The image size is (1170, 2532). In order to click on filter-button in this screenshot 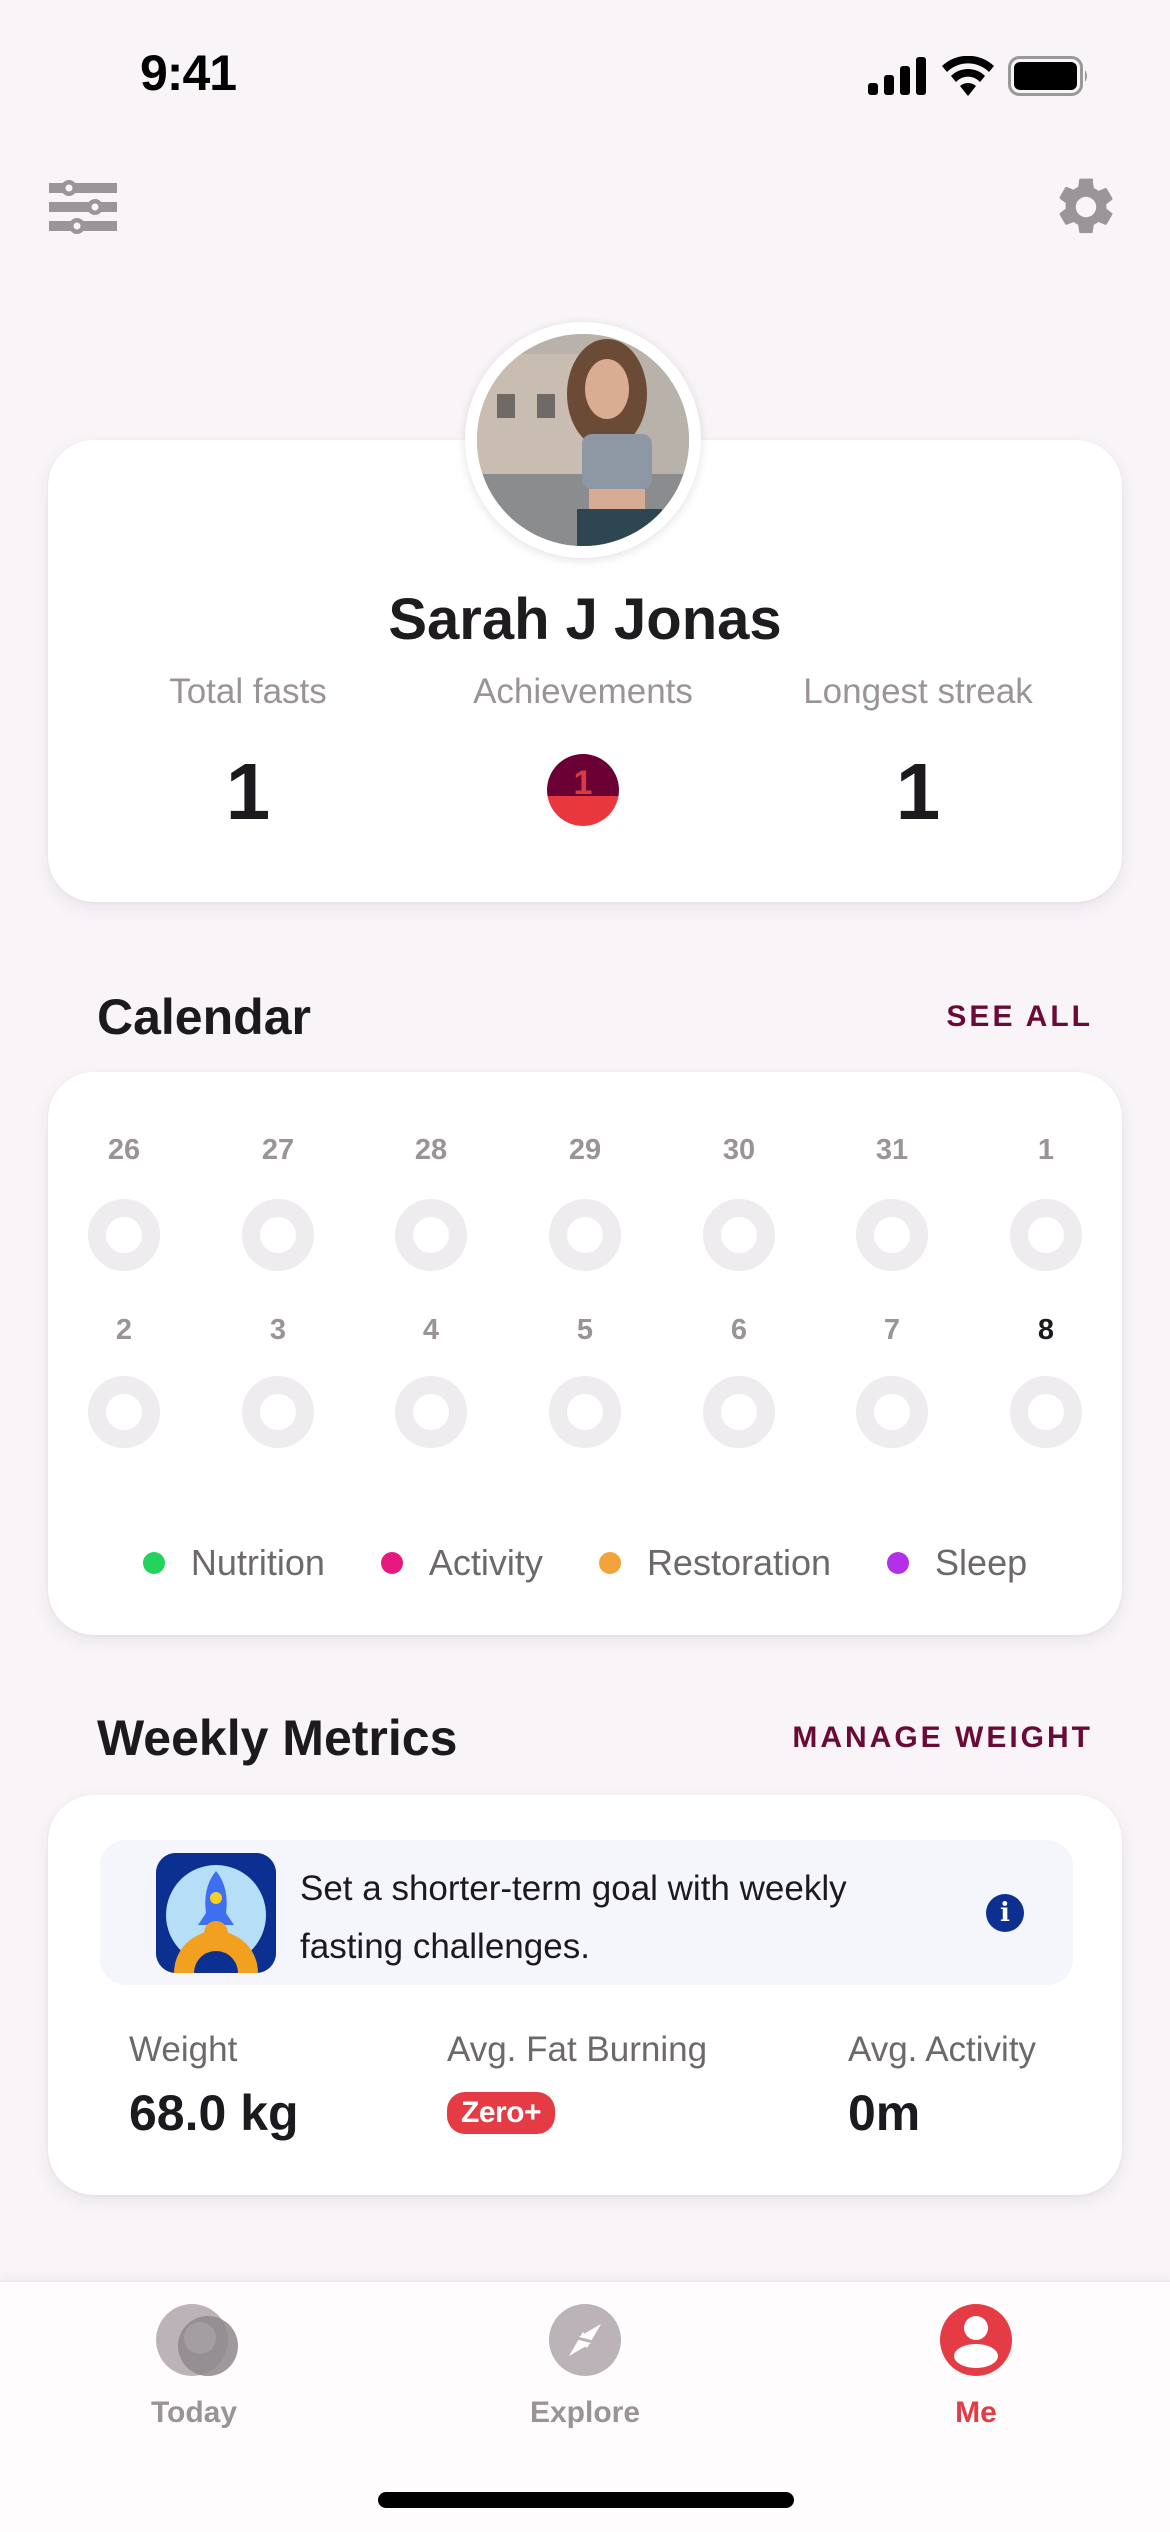, I will do `click(83, 207)`.